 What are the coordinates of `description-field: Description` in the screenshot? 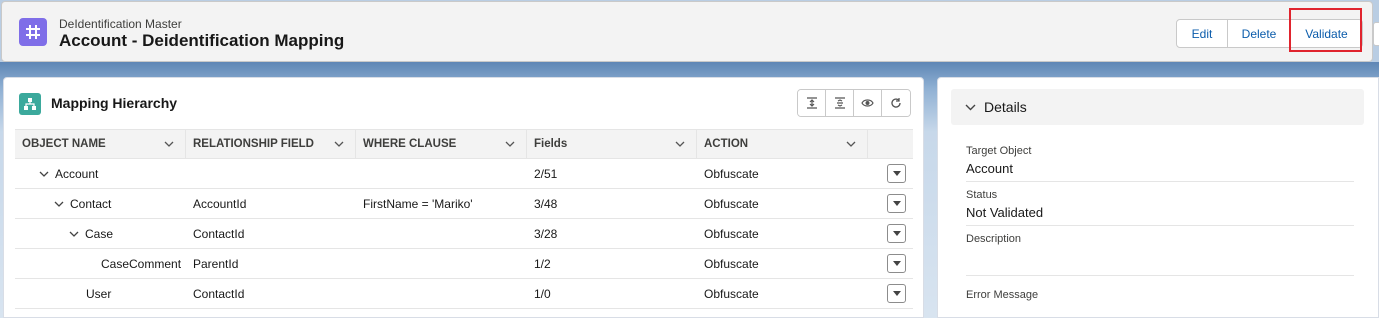 It's located at (1160, 254).